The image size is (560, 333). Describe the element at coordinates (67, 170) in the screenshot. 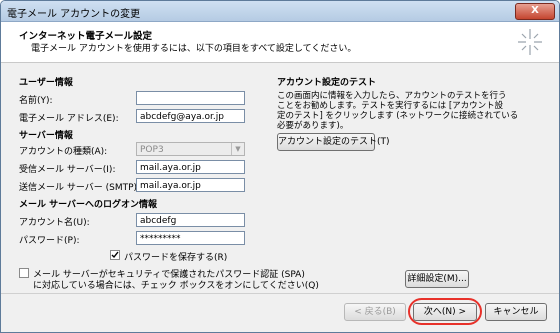

I see `incoming-server-label: 受信メール サーバー(I):` at that location.